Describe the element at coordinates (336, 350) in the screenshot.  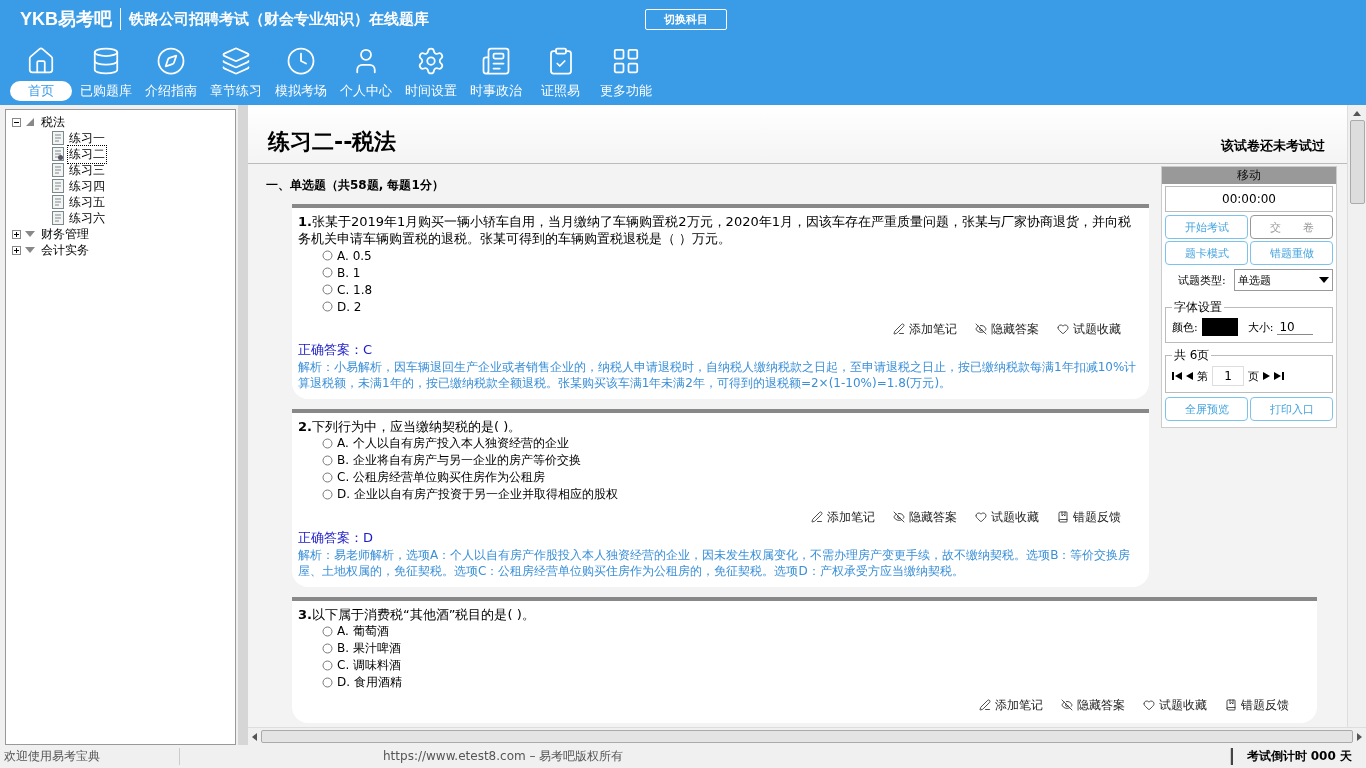
I see `correct-answer: 正确答案：C` at that location.